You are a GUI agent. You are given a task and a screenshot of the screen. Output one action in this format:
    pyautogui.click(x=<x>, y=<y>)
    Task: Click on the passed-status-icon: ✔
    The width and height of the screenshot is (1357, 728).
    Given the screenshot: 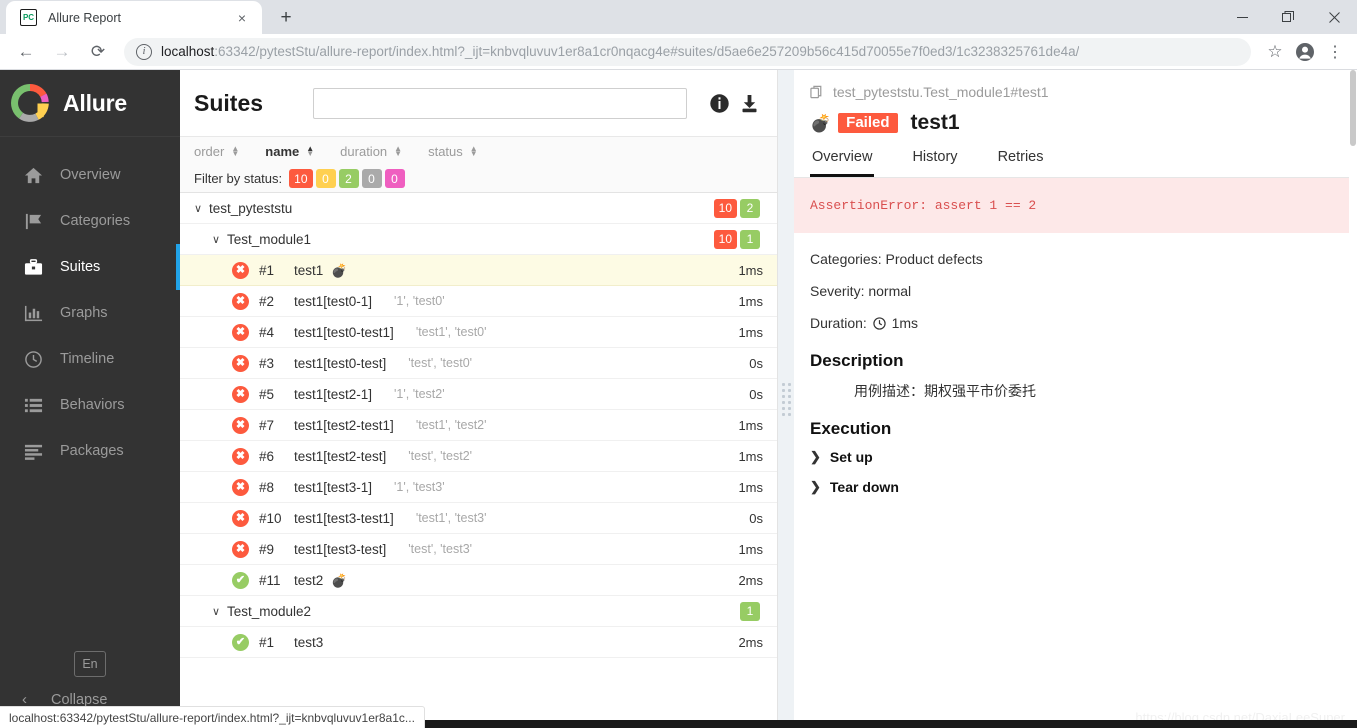 What is the action you would take?
    pyautogui.click(x=240, y=642)
    